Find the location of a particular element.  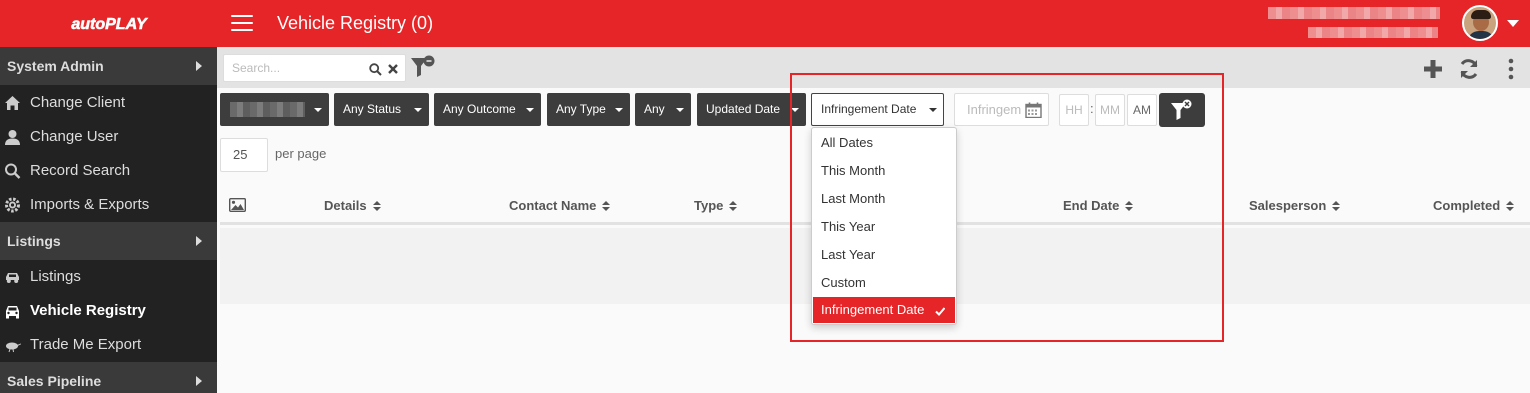

minute-placeholder: MM is located at coordinates (1110, 110).